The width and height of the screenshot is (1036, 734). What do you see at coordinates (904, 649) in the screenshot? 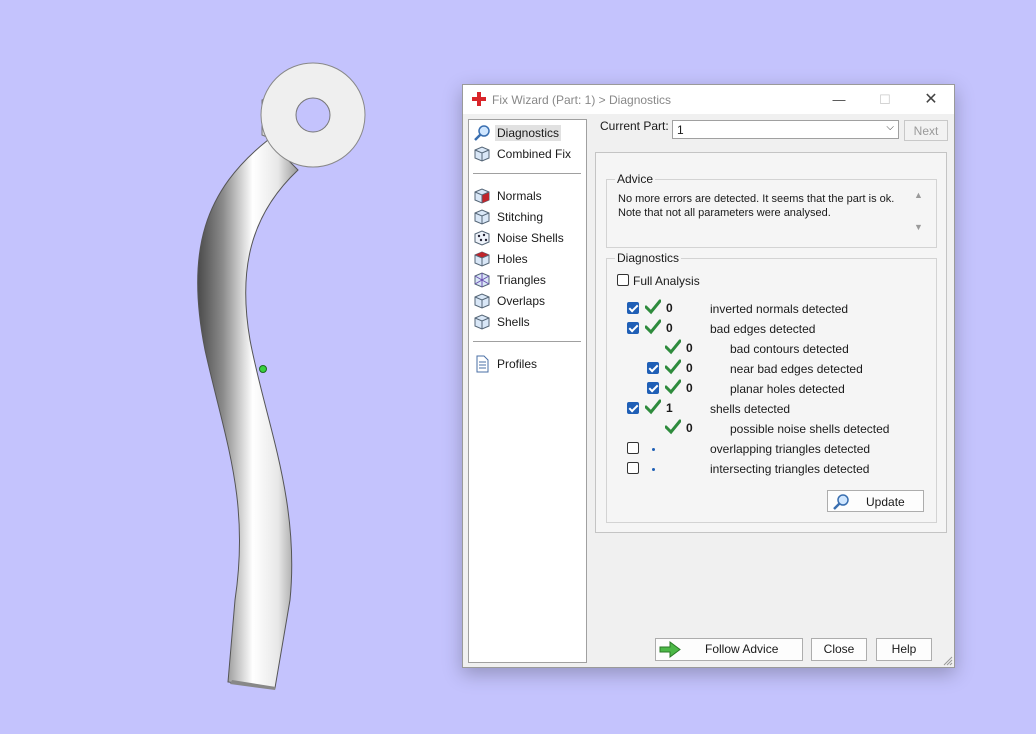
I see `help-button: Help` at bounding box center [904, 649].